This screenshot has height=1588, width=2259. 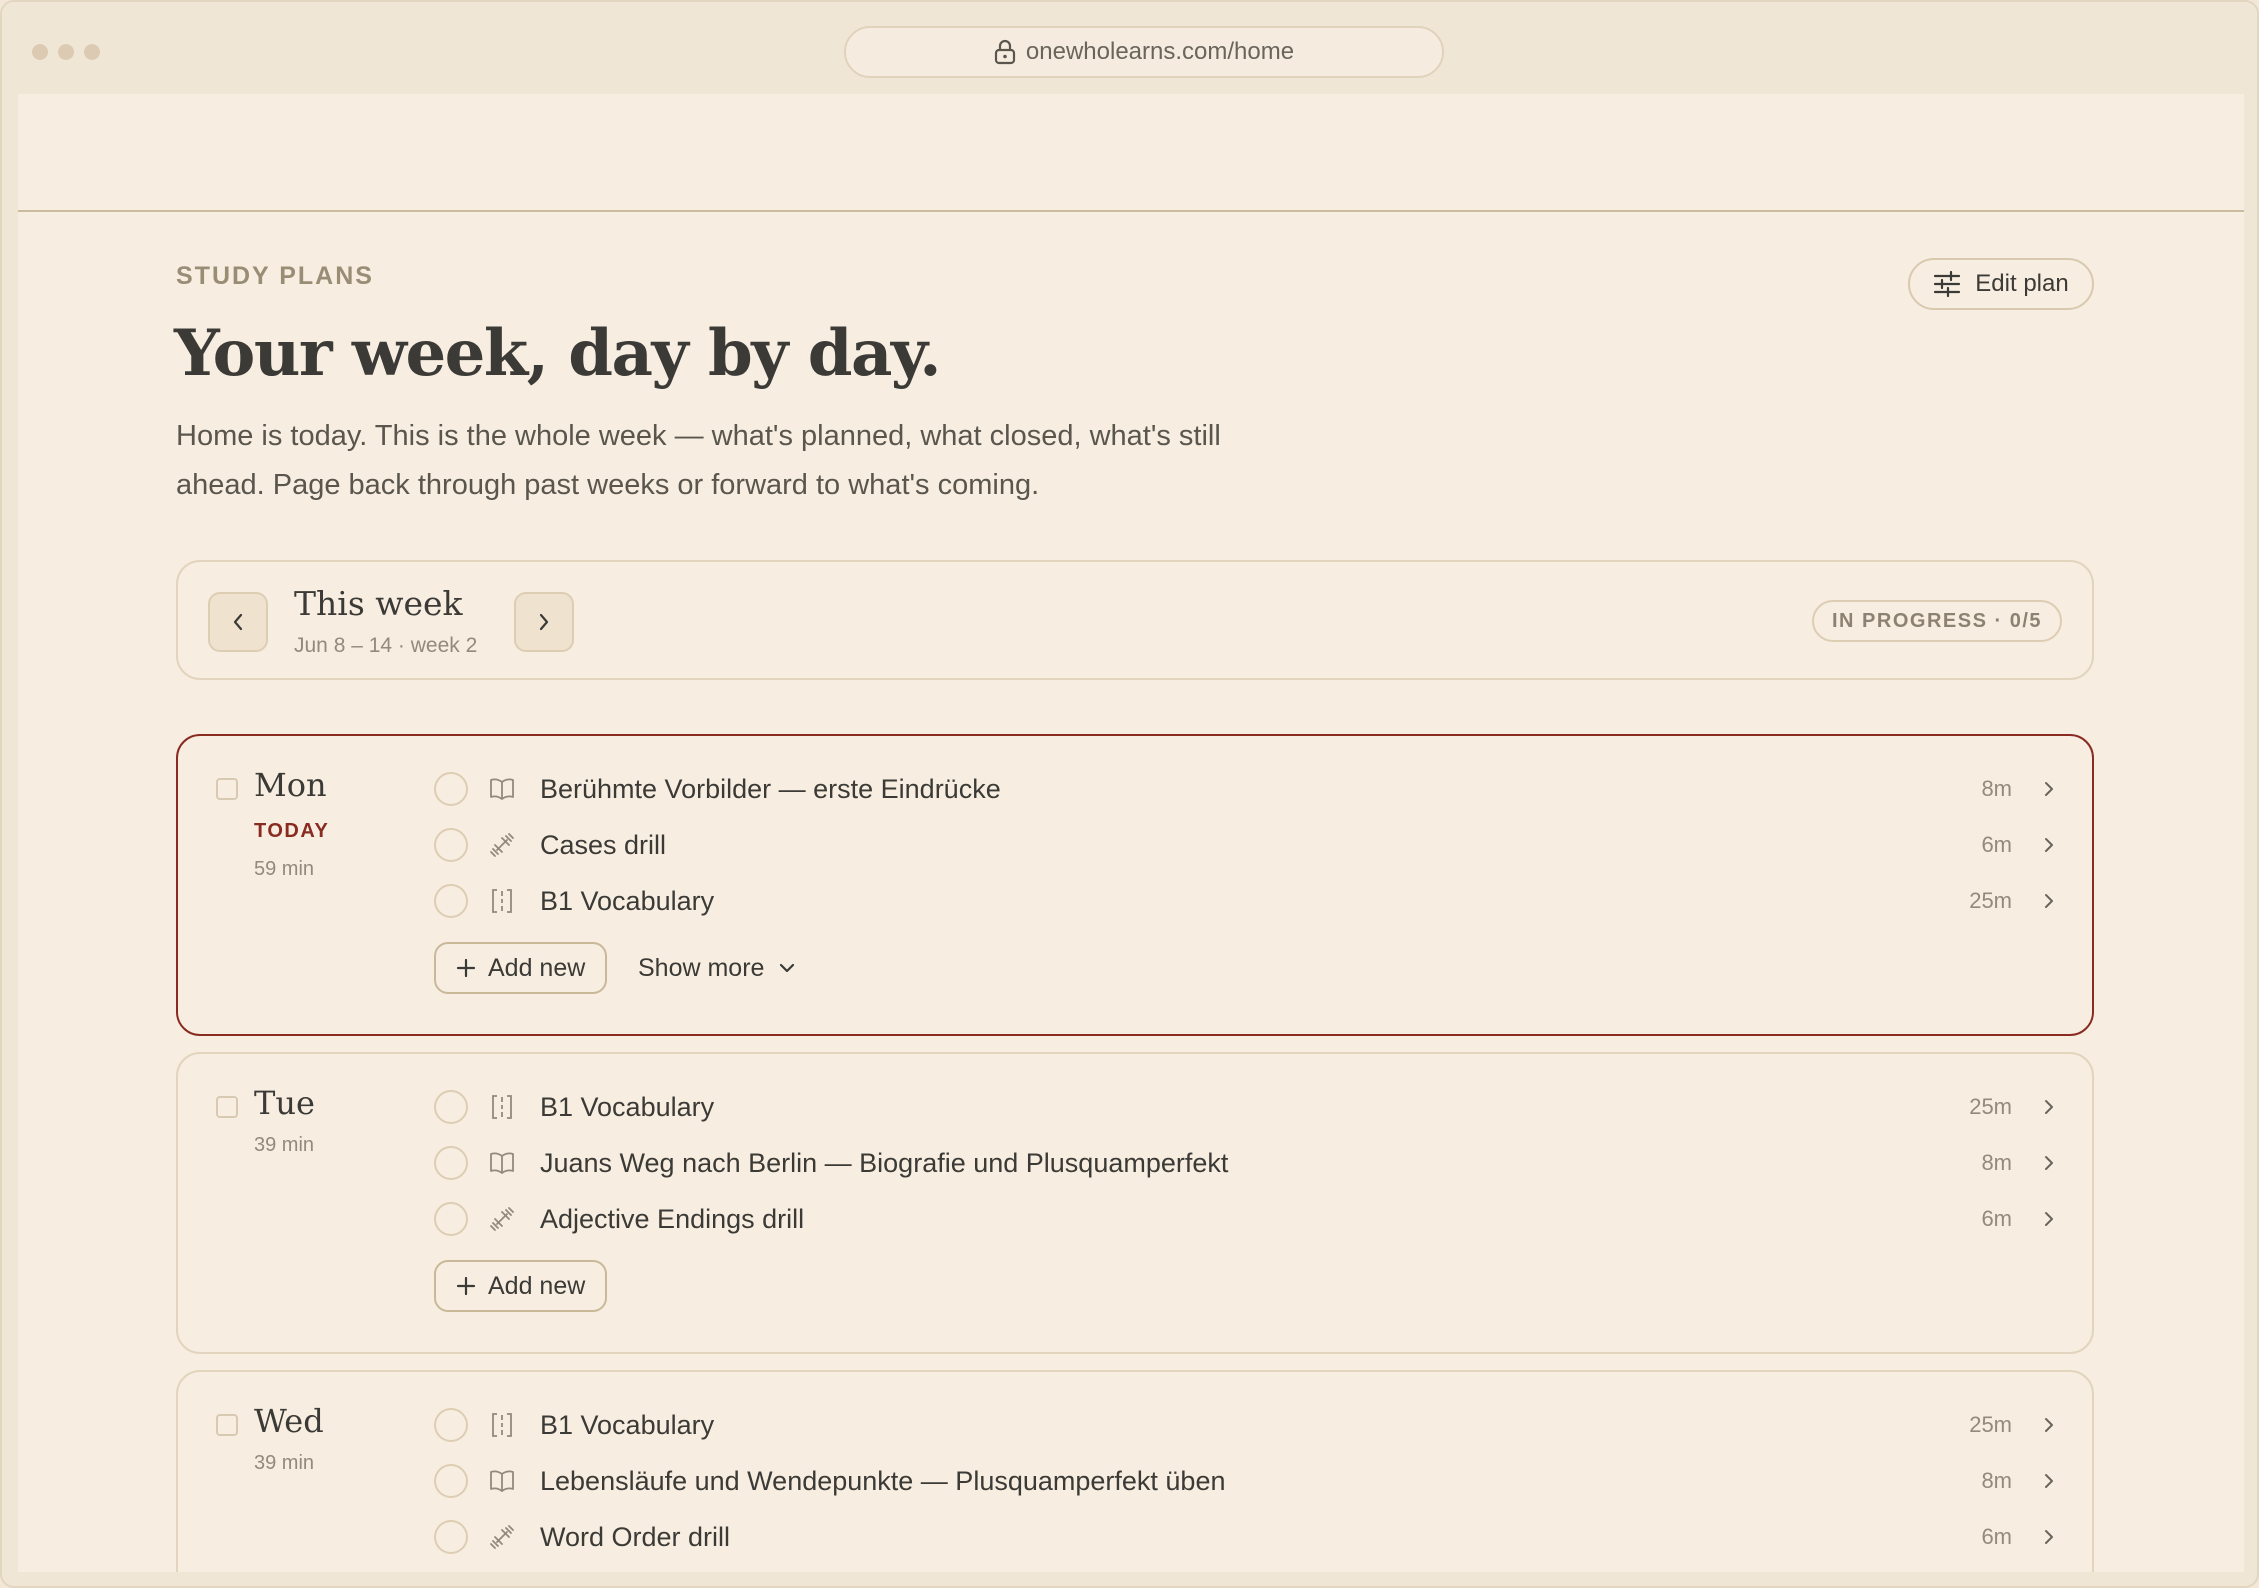 I want to click on window-controls, so click(x=66, y=52).